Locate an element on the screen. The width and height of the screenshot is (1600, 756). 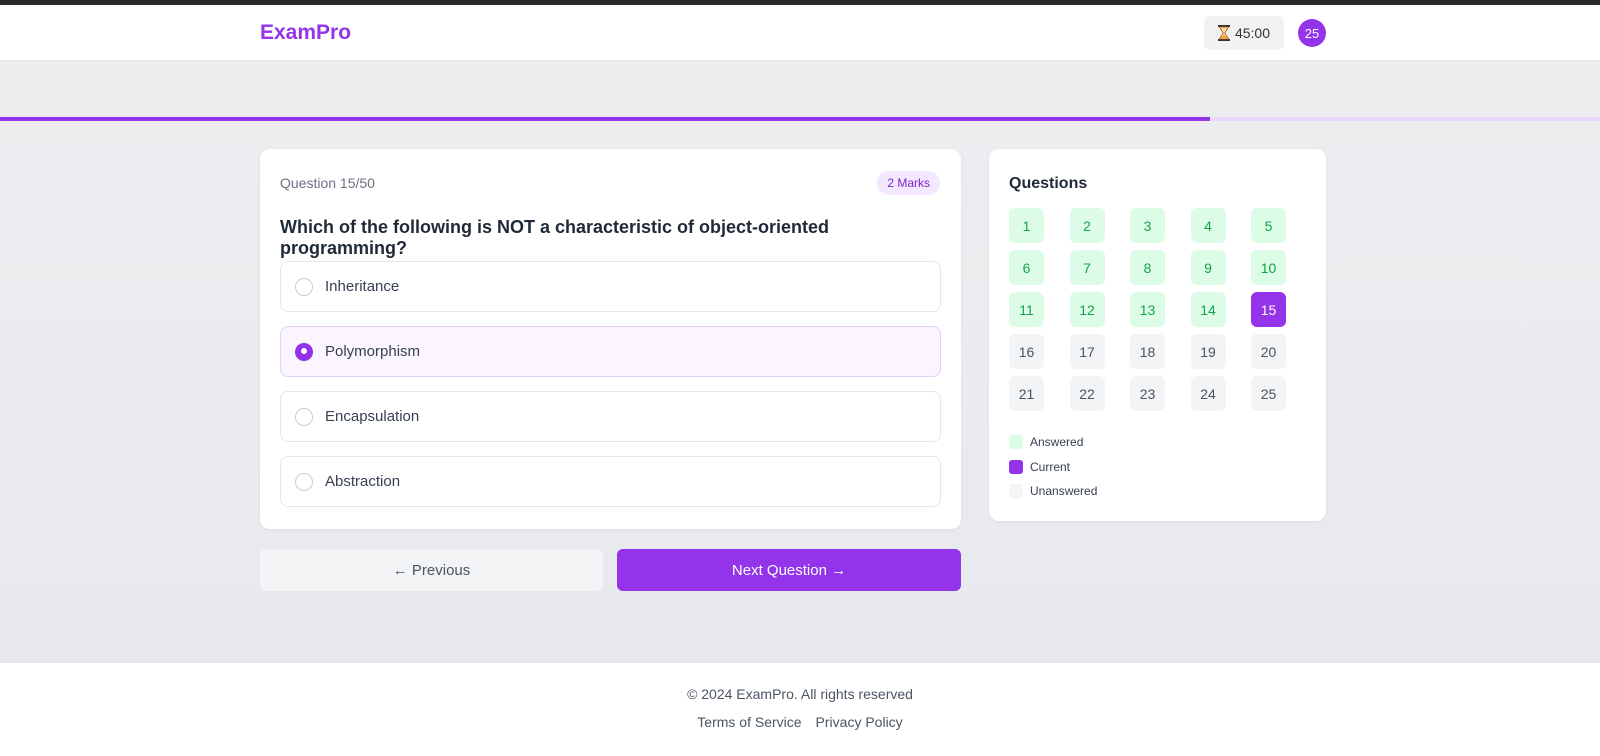
exam-timer: 45:00 is located at coordinates (1244, 33).